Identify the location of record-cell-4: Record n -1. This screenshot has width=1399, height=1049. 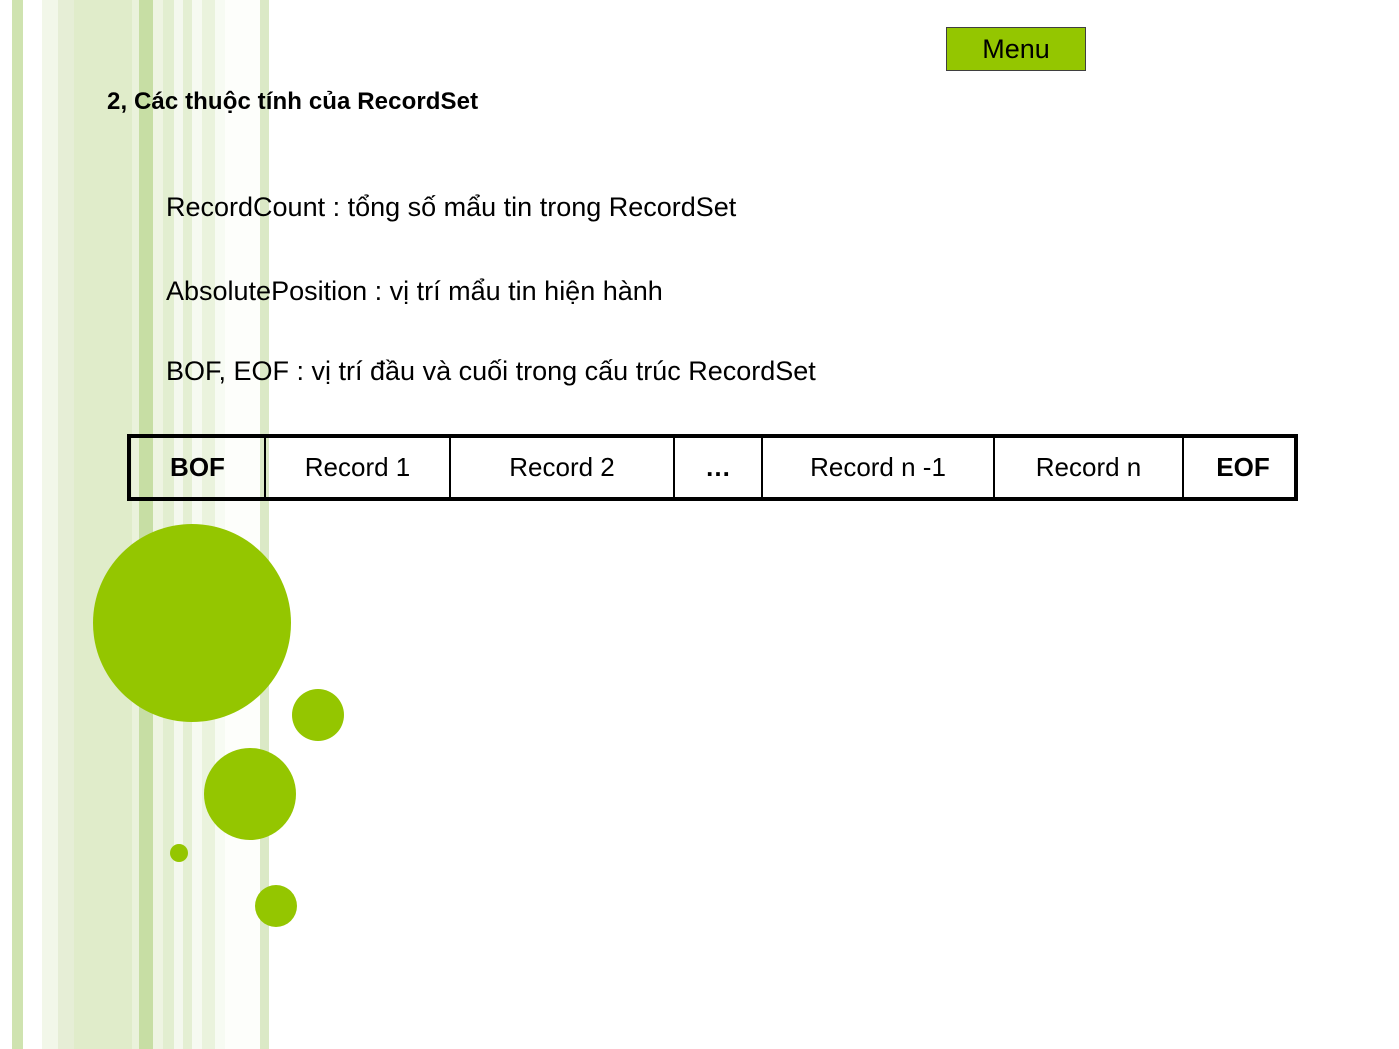
(879, 467).